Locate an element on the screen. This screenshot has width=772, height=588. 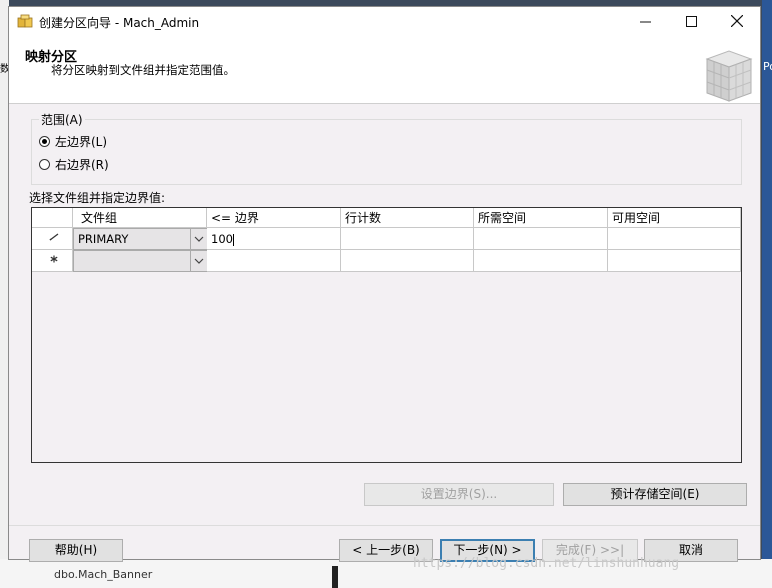
boundary-cell-input: 100 is located at coordinates (274, 239).